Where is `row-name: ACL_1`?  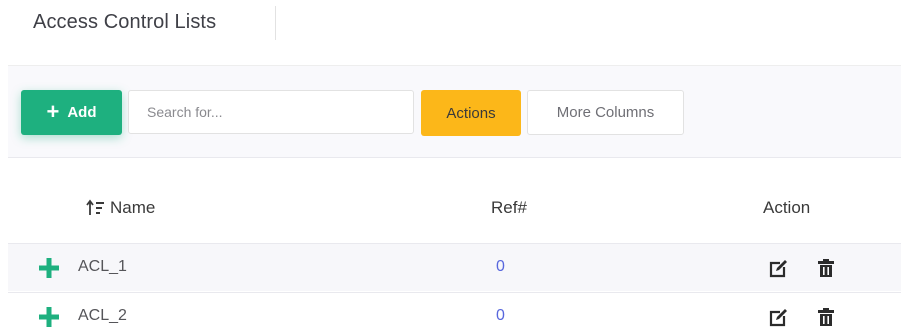
row-name: ACL_1 is located at coordinates (102, 266).